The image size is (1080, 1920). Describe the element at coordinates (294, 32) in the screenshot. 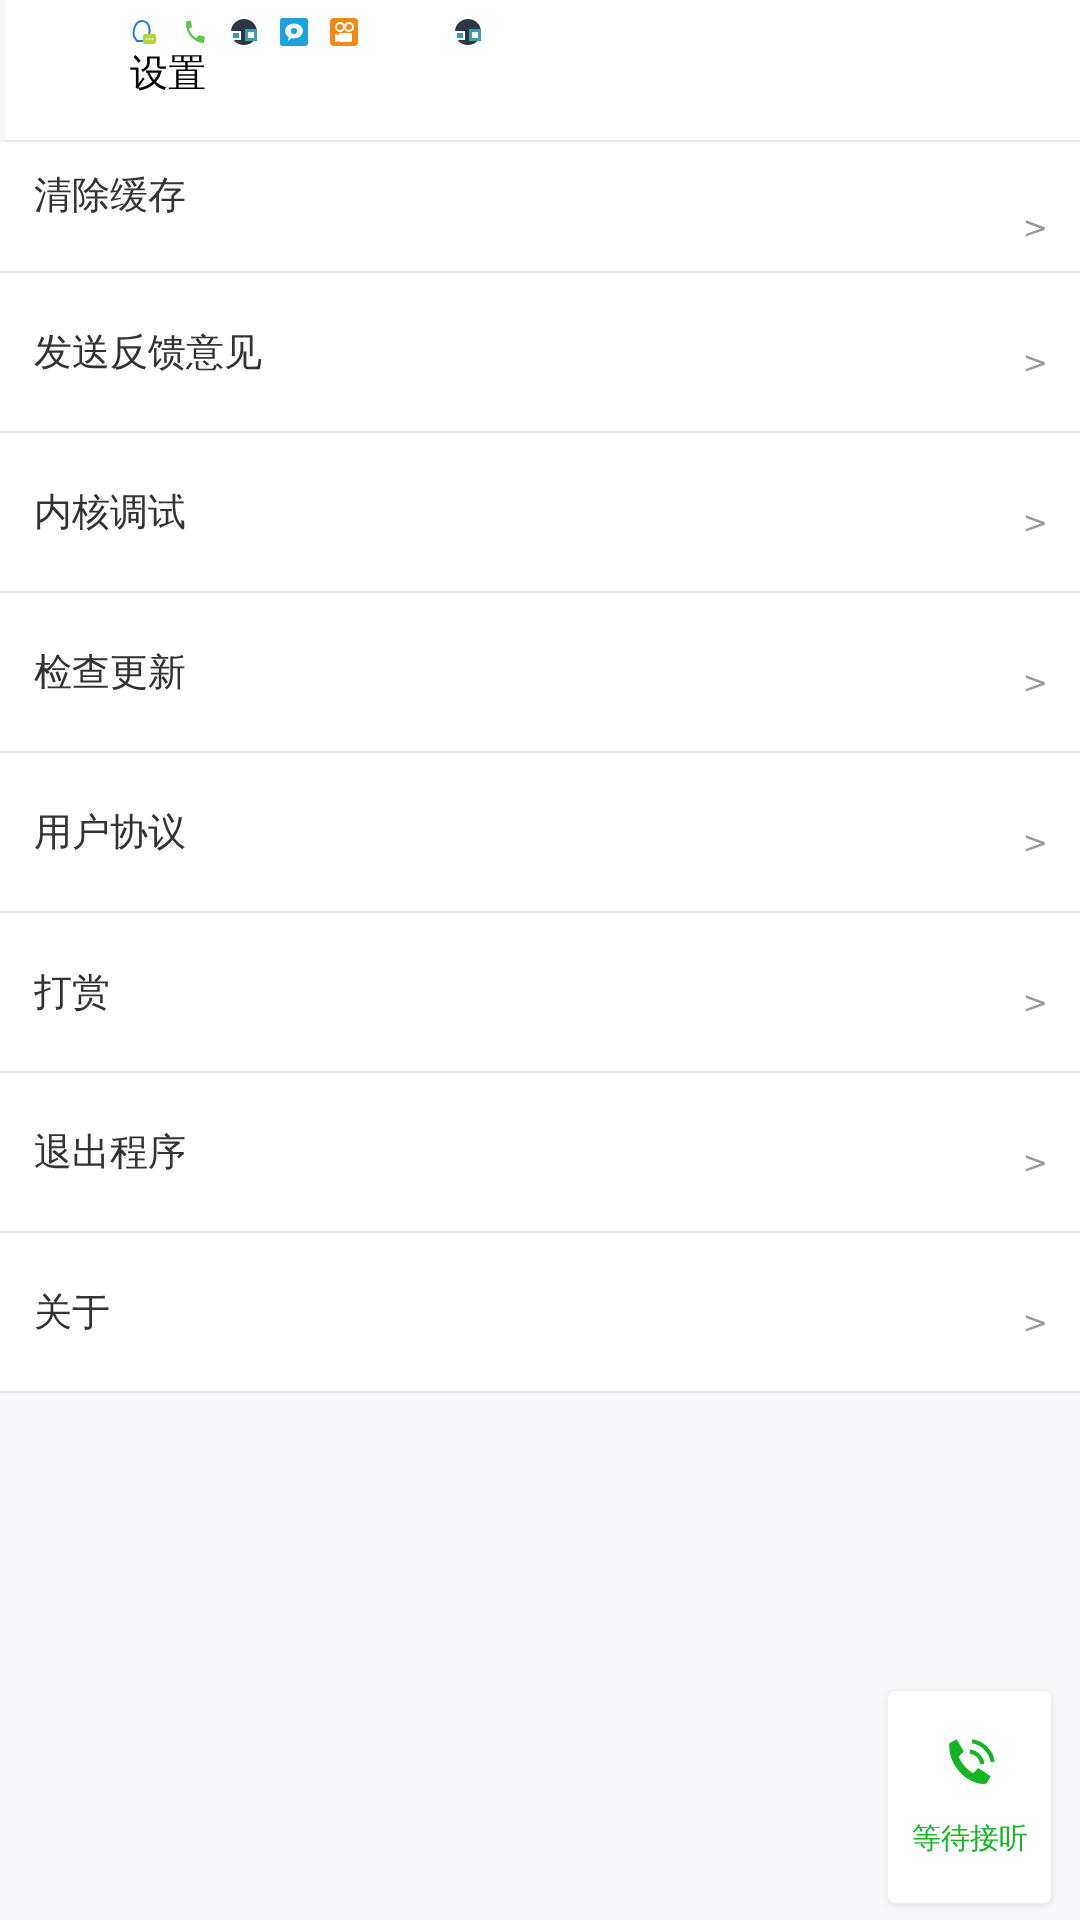

I see `chat-bubble-notification-icon` at that location.